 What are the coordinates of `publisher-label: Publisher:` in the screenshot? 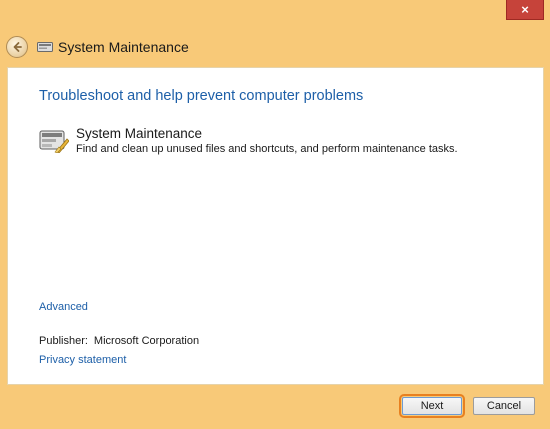 It's located at (63, 341).